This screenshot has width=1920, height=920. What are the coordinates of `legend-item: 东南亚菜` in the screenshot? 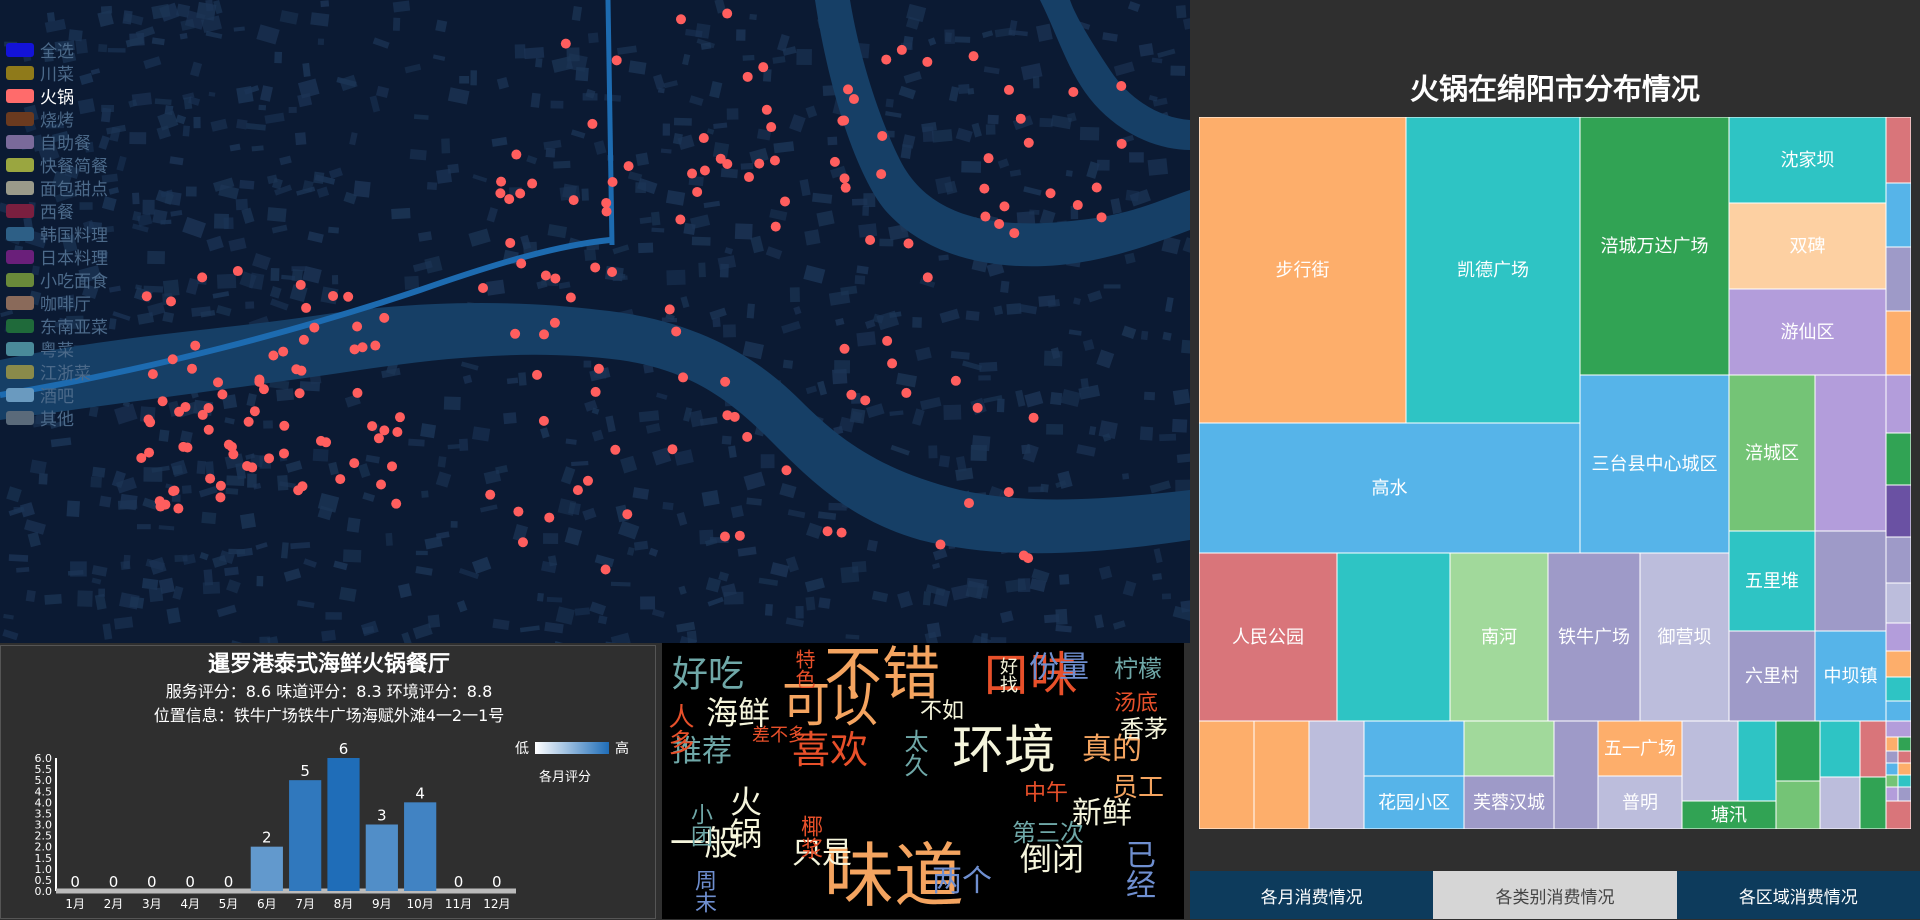 It's located at (57, 326).